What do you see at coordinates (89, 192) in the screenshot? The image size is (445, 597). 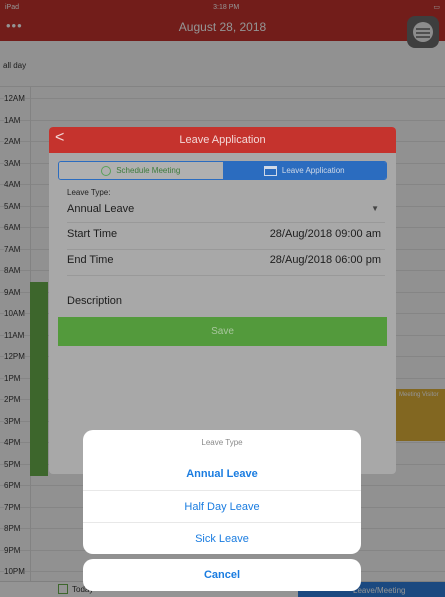 I see `leave-type-label: Leave Type:` at bounding box center [89, 192].